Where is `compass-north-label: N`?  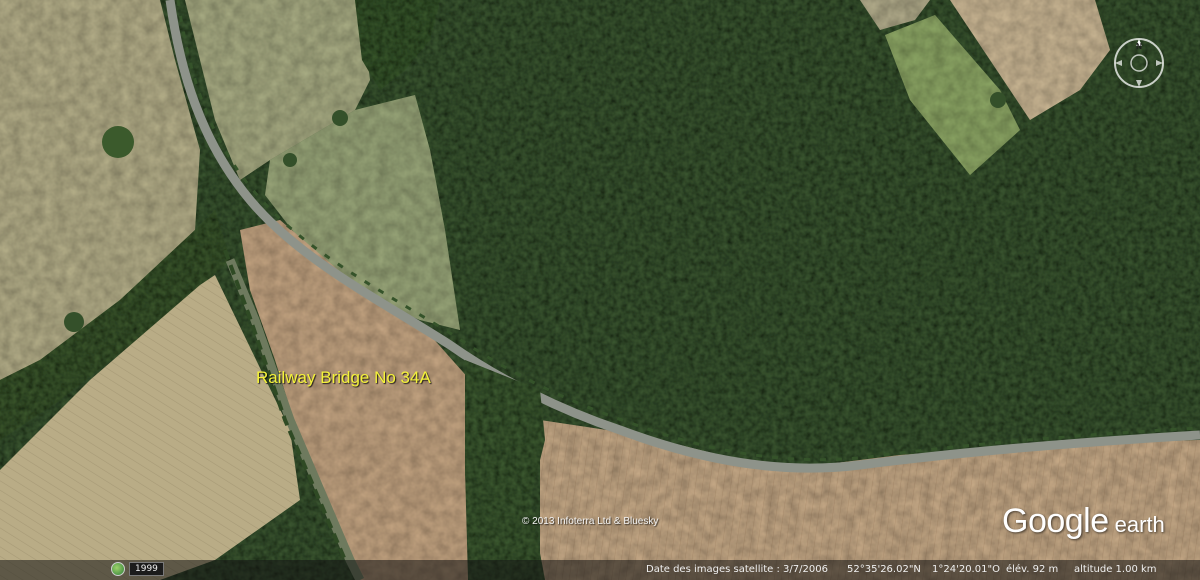
compass-north-label: N is located at coordinates (1139, 46).